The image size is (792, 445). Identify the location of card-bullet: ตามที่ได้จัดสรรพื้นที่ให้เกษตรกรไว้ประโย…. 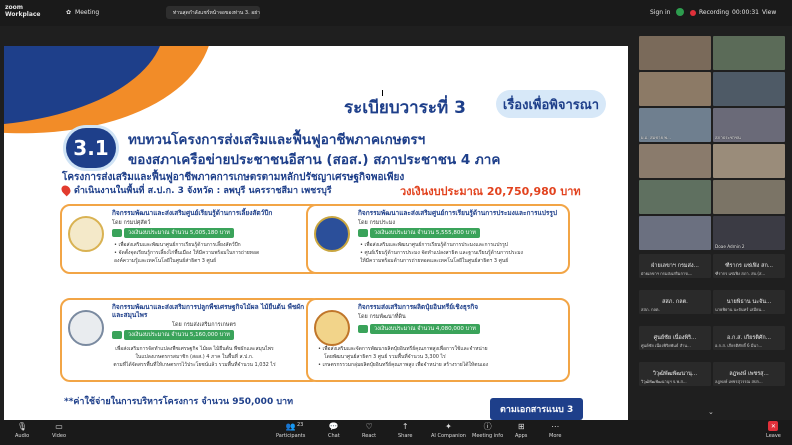
(194, 365).